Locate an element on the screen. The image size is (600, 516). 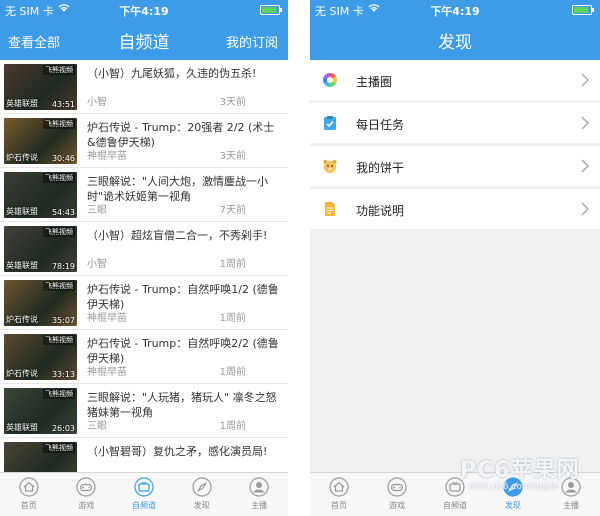
battery-icon is located at coordinates (271, 10).